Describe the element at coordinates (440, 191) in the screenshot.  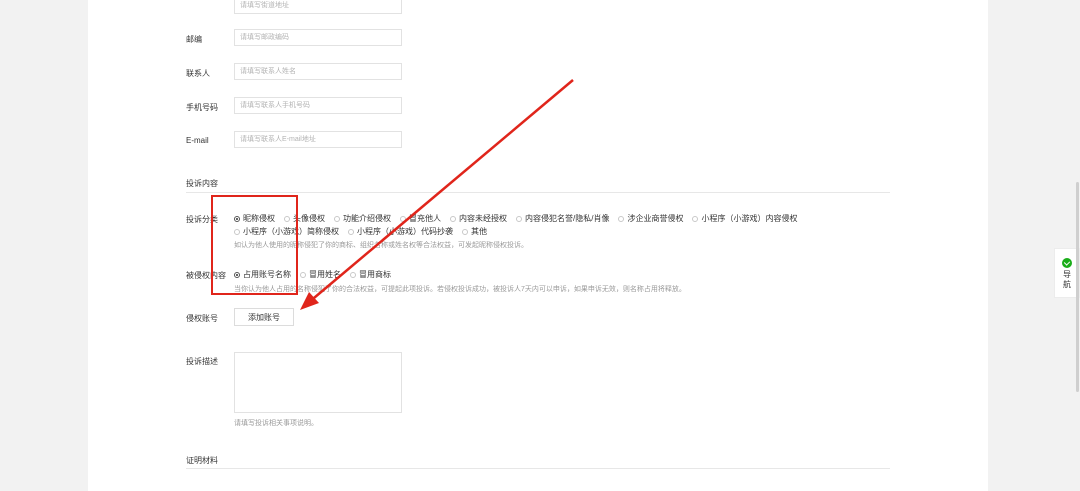
I see `annotation-arrow-line` at that location.